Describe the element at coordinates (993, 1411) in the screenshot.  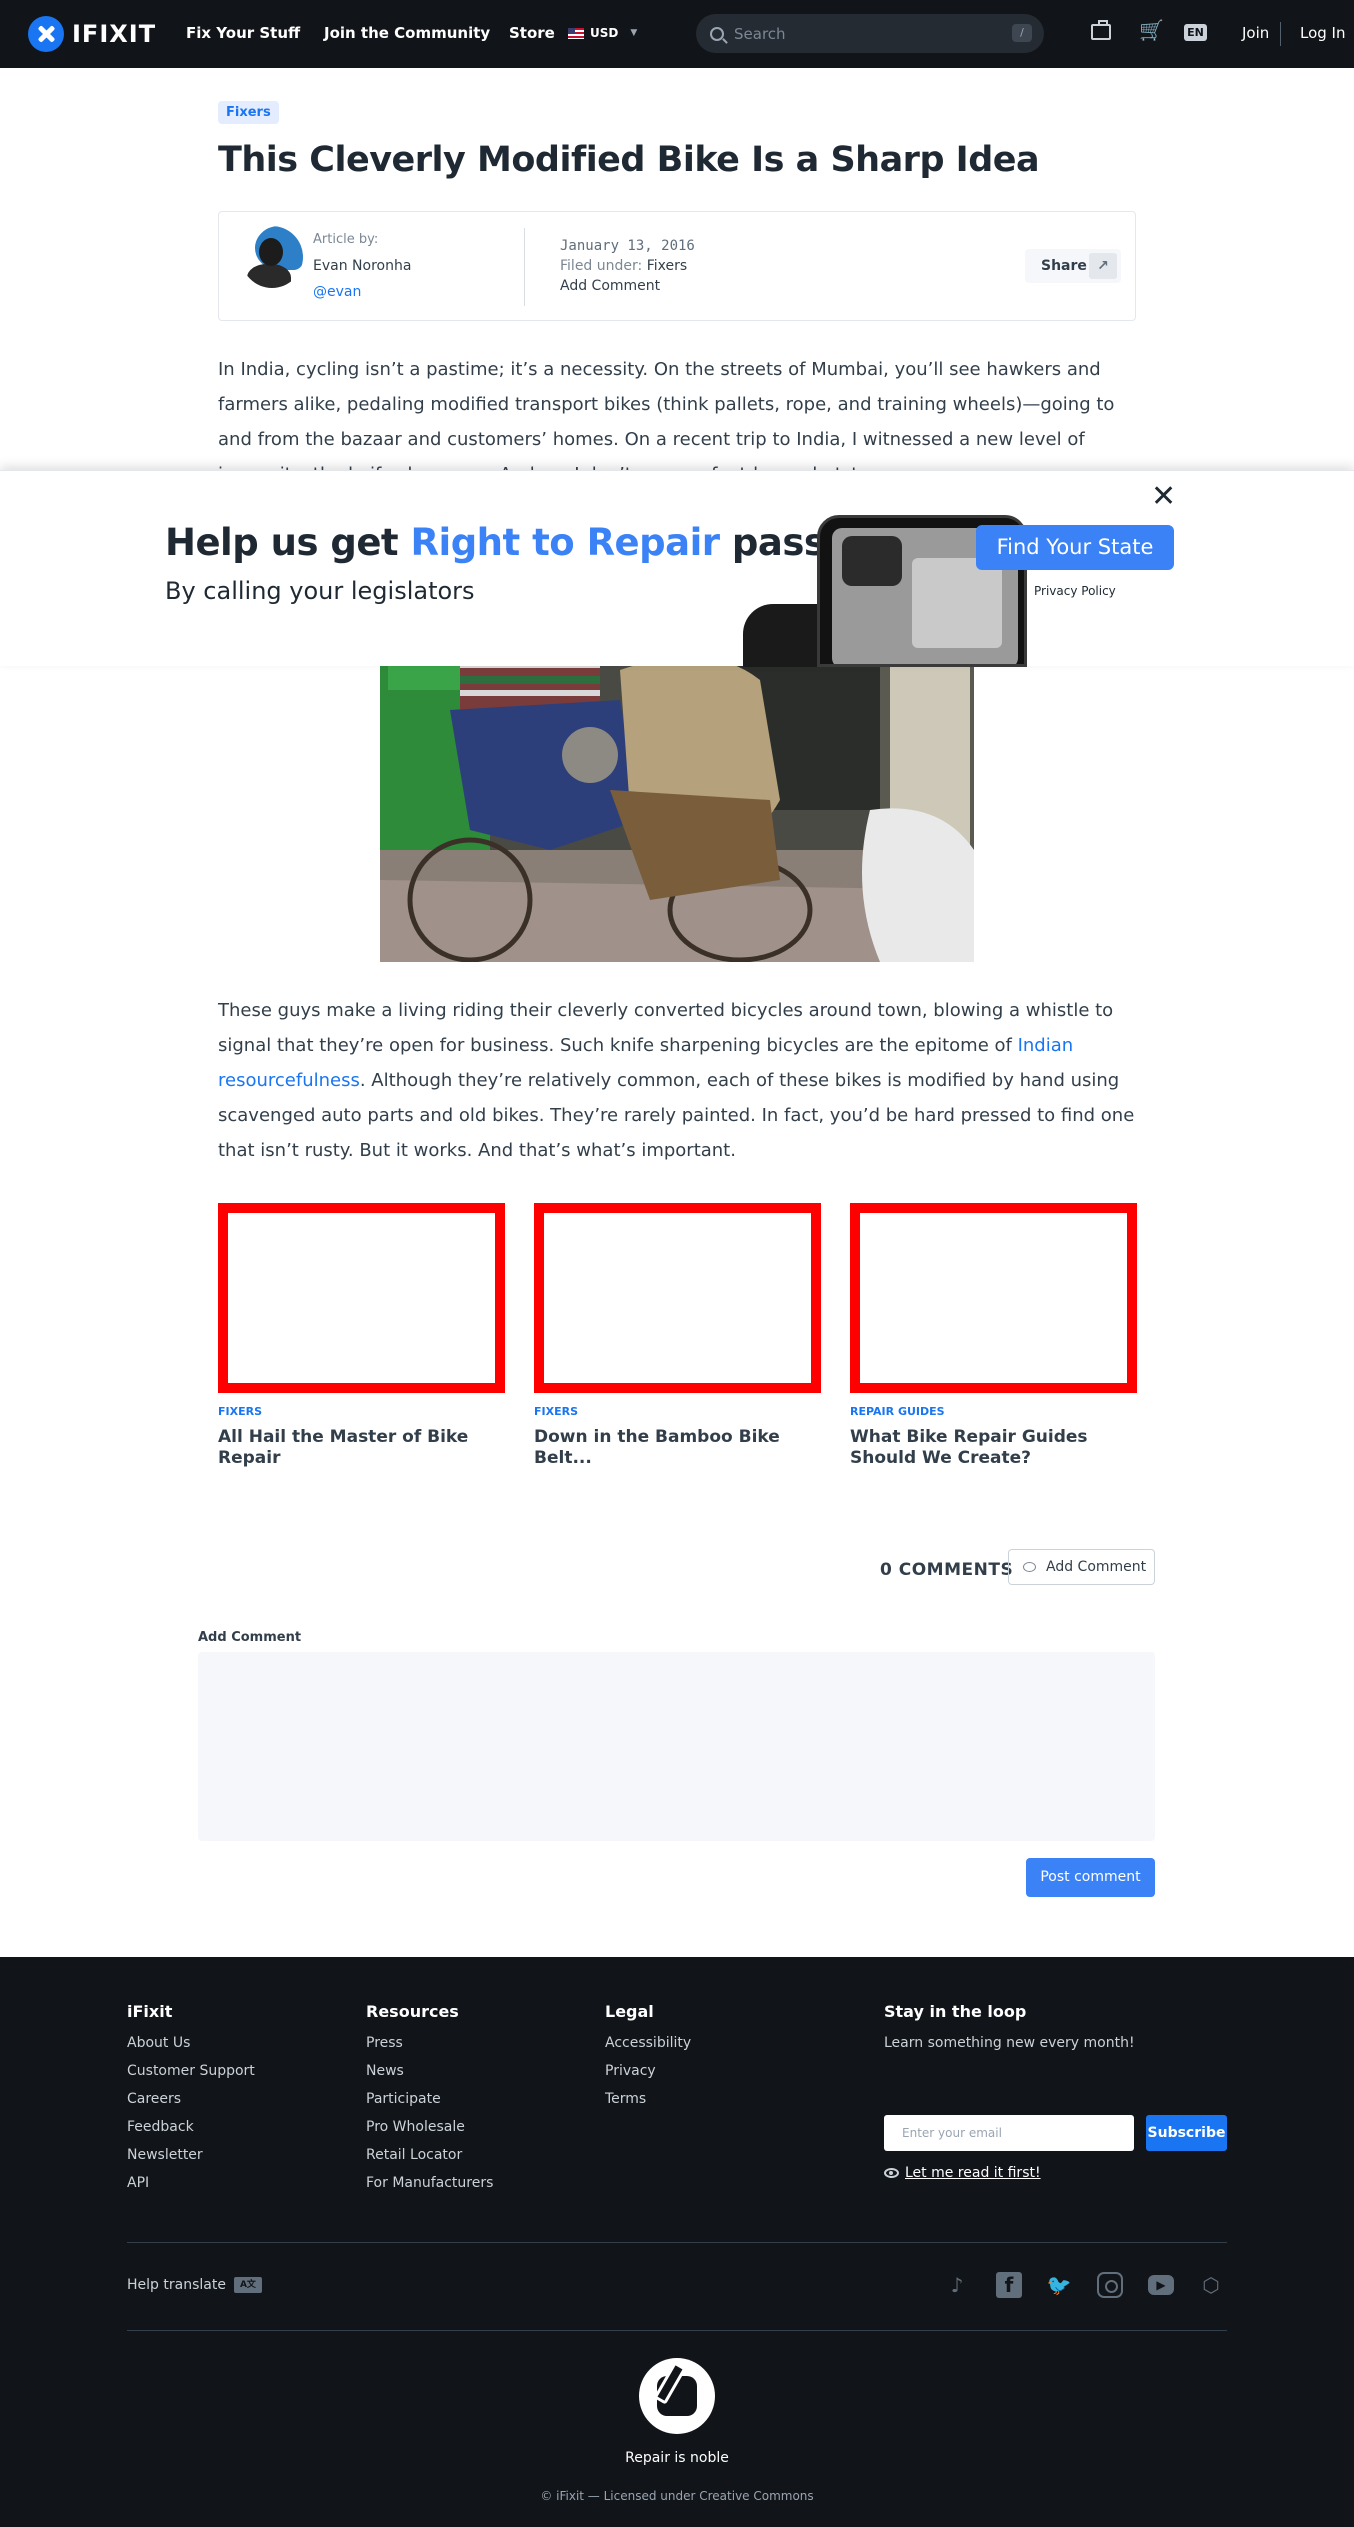
I see `related-card-category: REPAIR GUIDES` at that location.